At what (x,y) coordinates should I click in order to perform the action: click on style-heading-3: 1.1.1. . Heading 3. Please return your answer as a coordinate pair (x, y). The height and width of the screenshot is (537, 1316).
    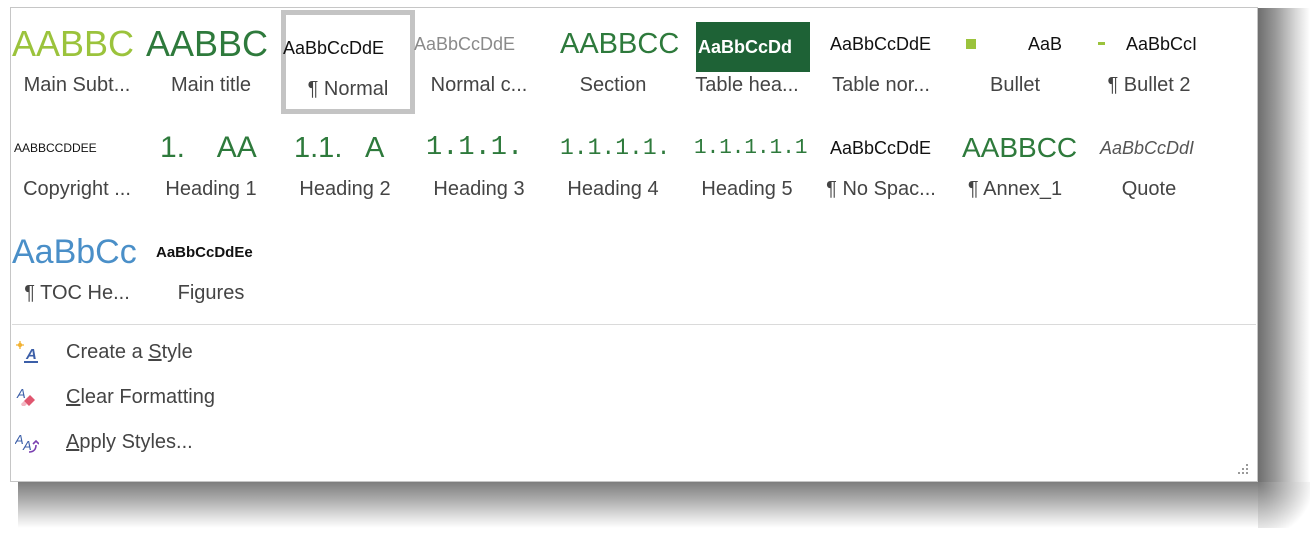
    Looking at the image, I should click on (479, 162).